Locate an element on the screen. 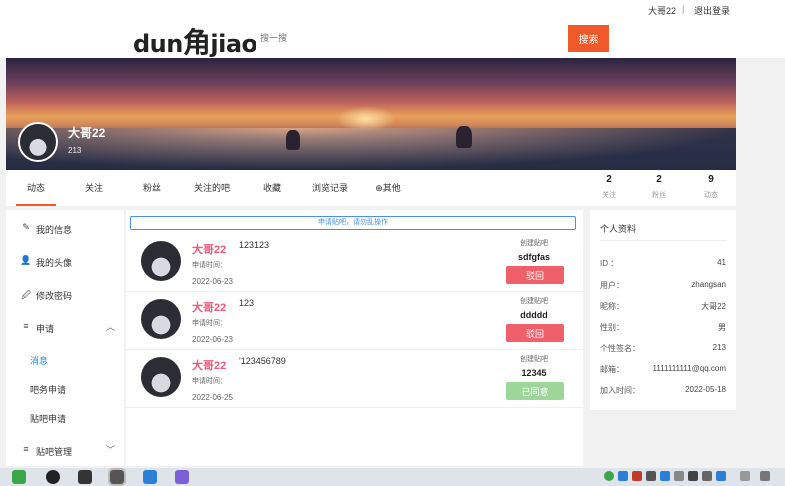 This screenshot has height=486, width=785. sidebar-item-my-avatar: 👤 我的头像 is located at coordinates (65, 262).